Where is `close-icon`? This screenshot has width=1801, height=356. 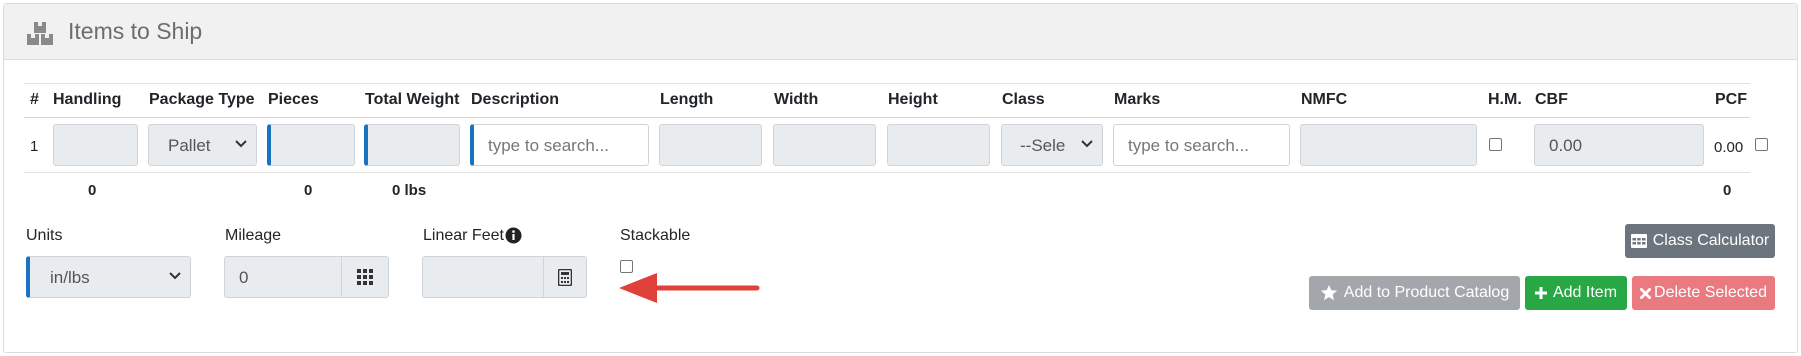 close-icon is located at coordinates (1646, 293).